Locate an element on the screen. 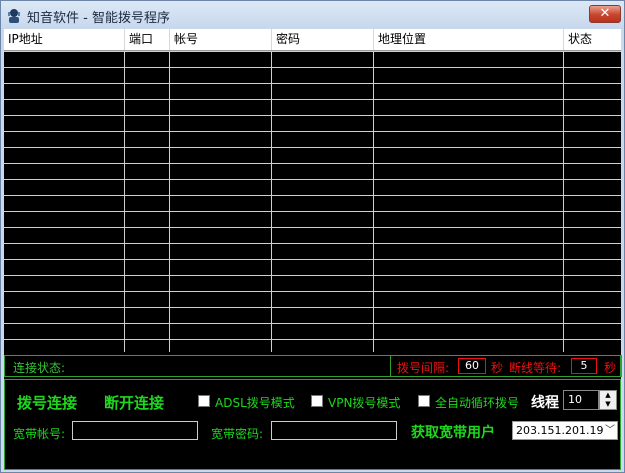 This screenshot has height=473, width=625. disconnect-wait-label: 断线等待: is located at coordinates (535, 368).